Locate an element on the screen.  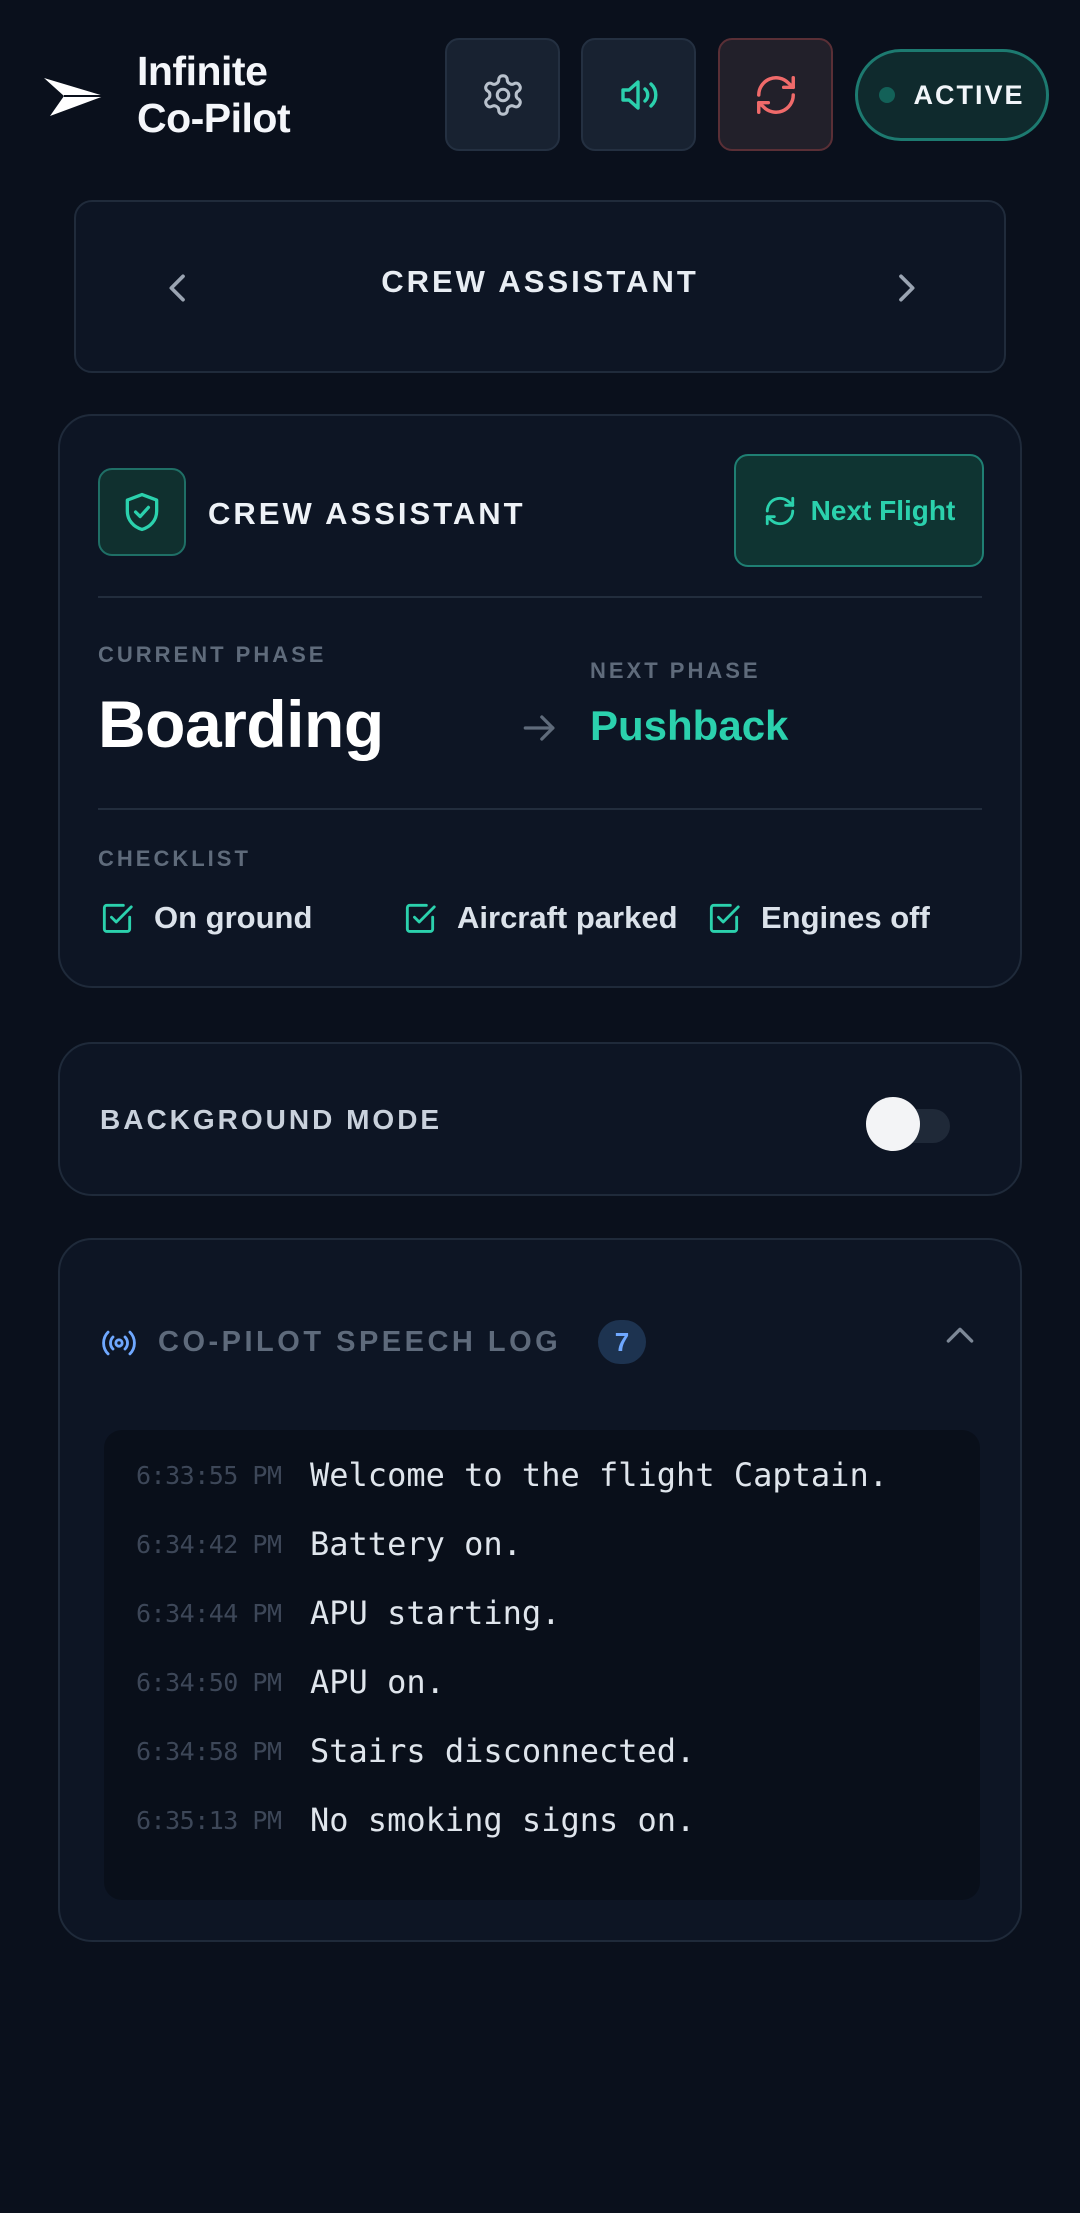
app-name-line2: Co-Pilot is located at coordinates (214, 118).